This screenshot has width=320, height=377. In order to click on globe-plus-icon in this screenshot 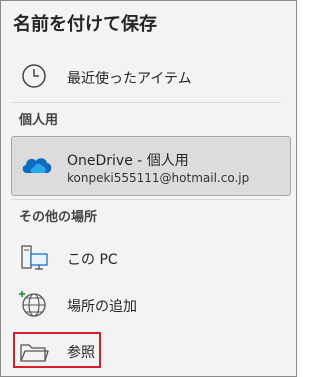, I will do `click(34, 304)`.